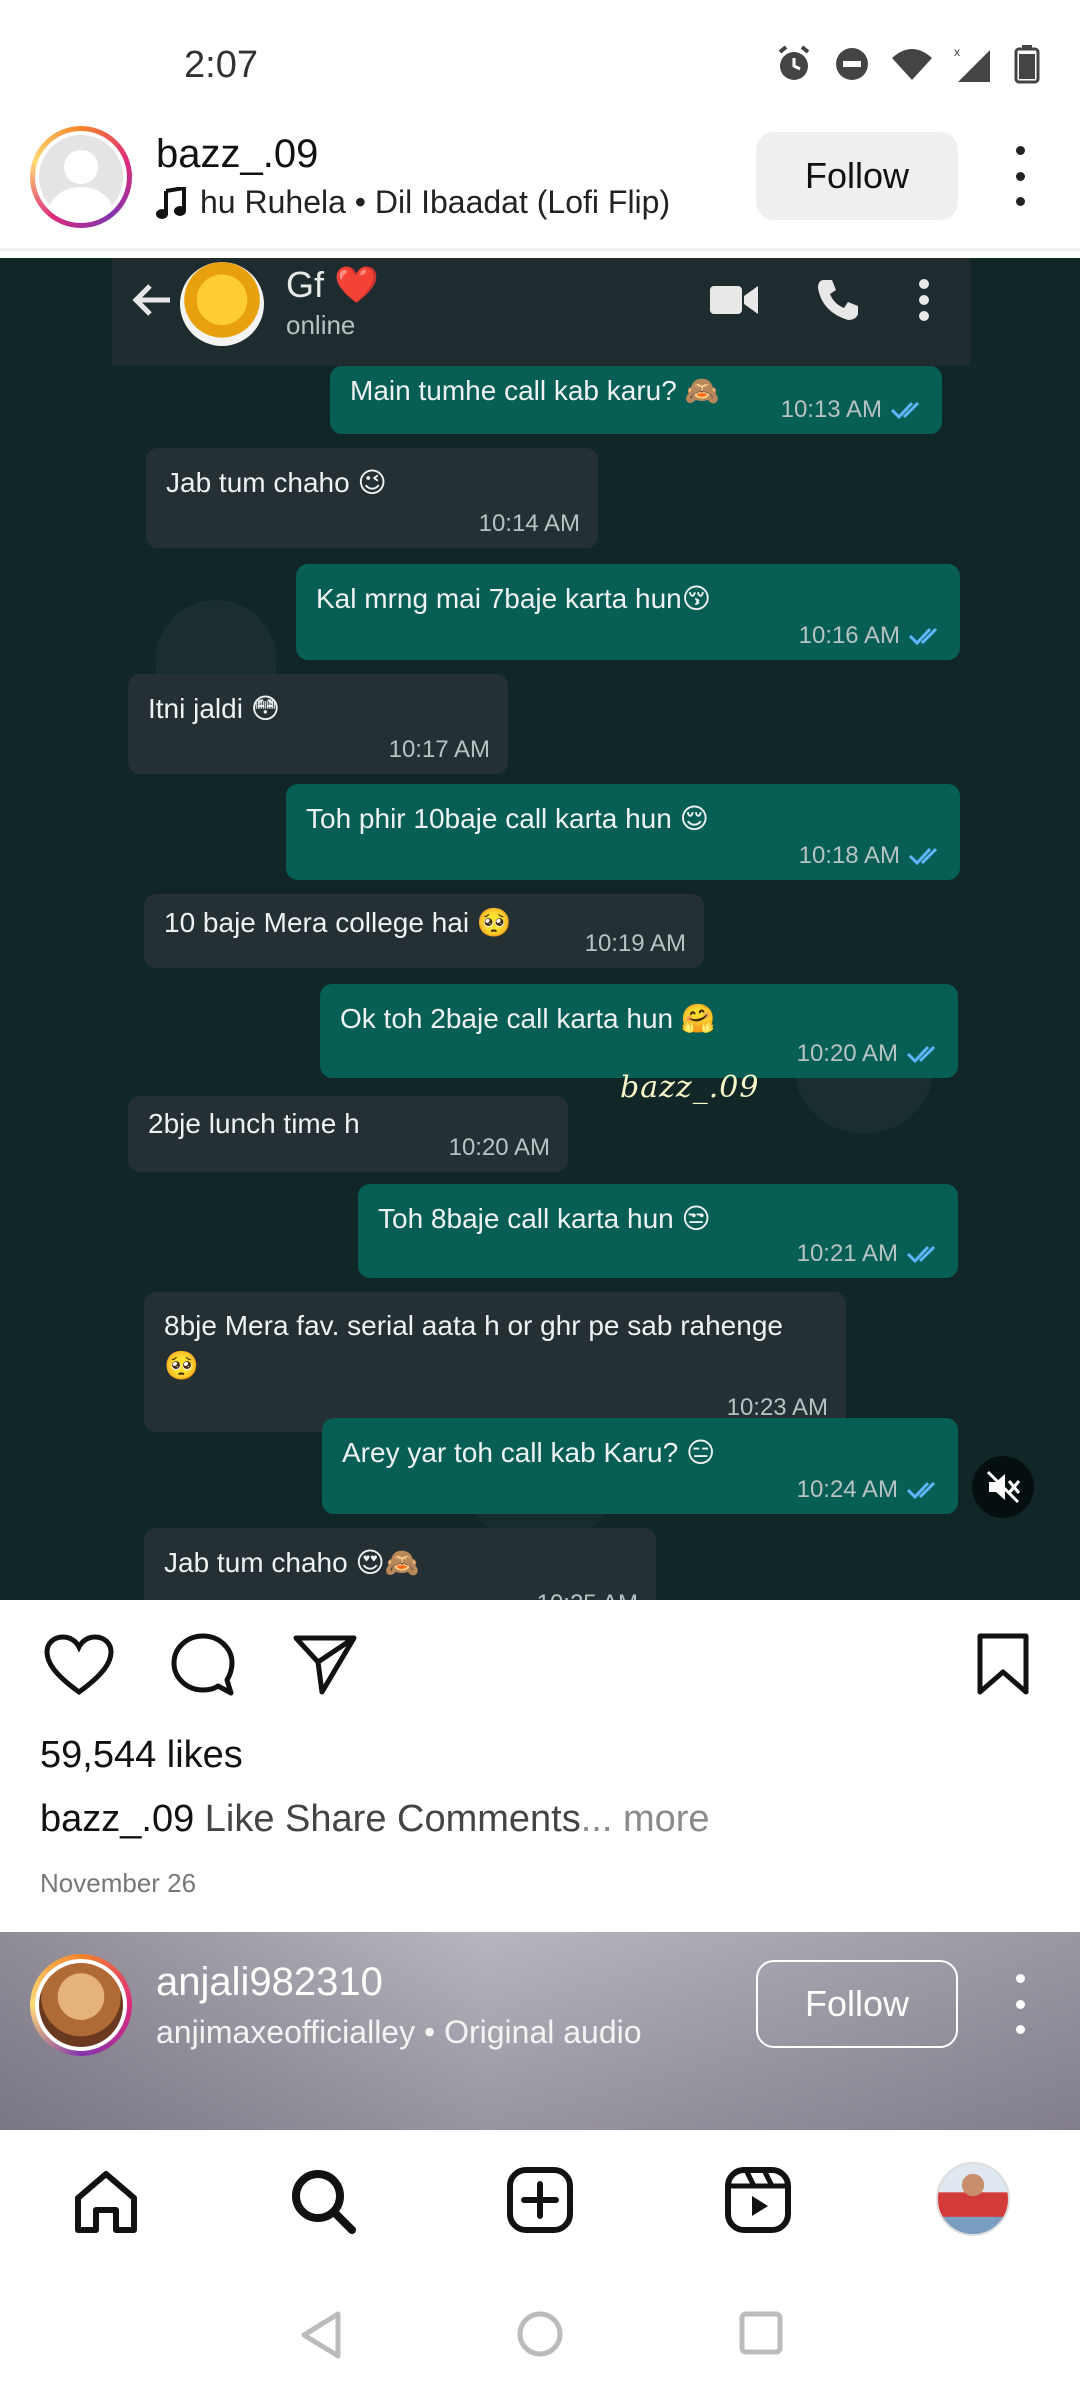  Describe the element at coordinates (269, 1982) in the screenshot. I see `next-post-username: anjali982310` at that location.